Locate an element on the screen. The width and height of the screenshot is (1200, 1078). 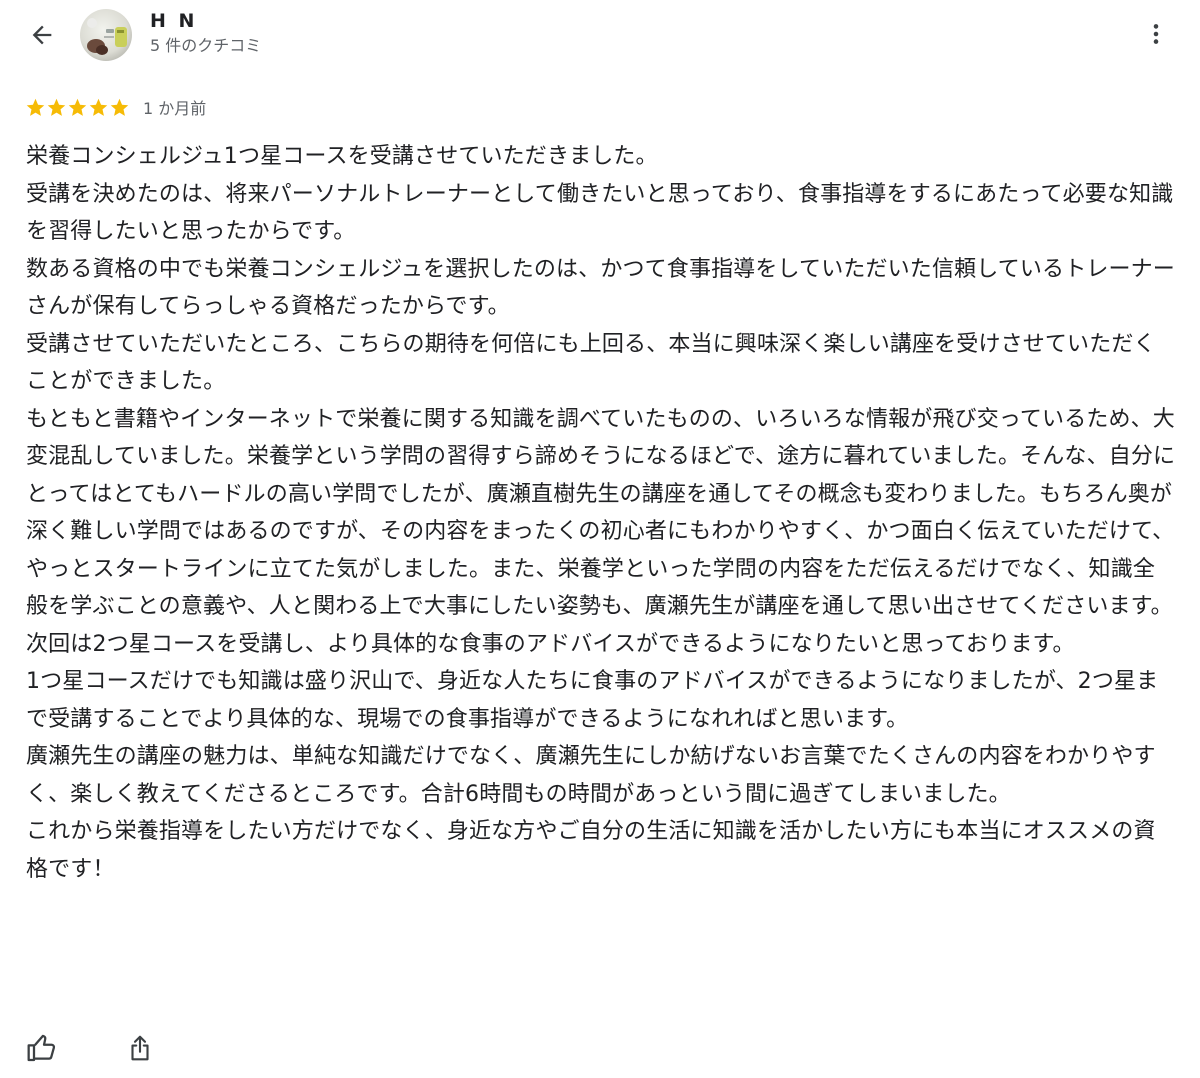
rating-row: 1 か月前 is located at coordinates (115, 107).